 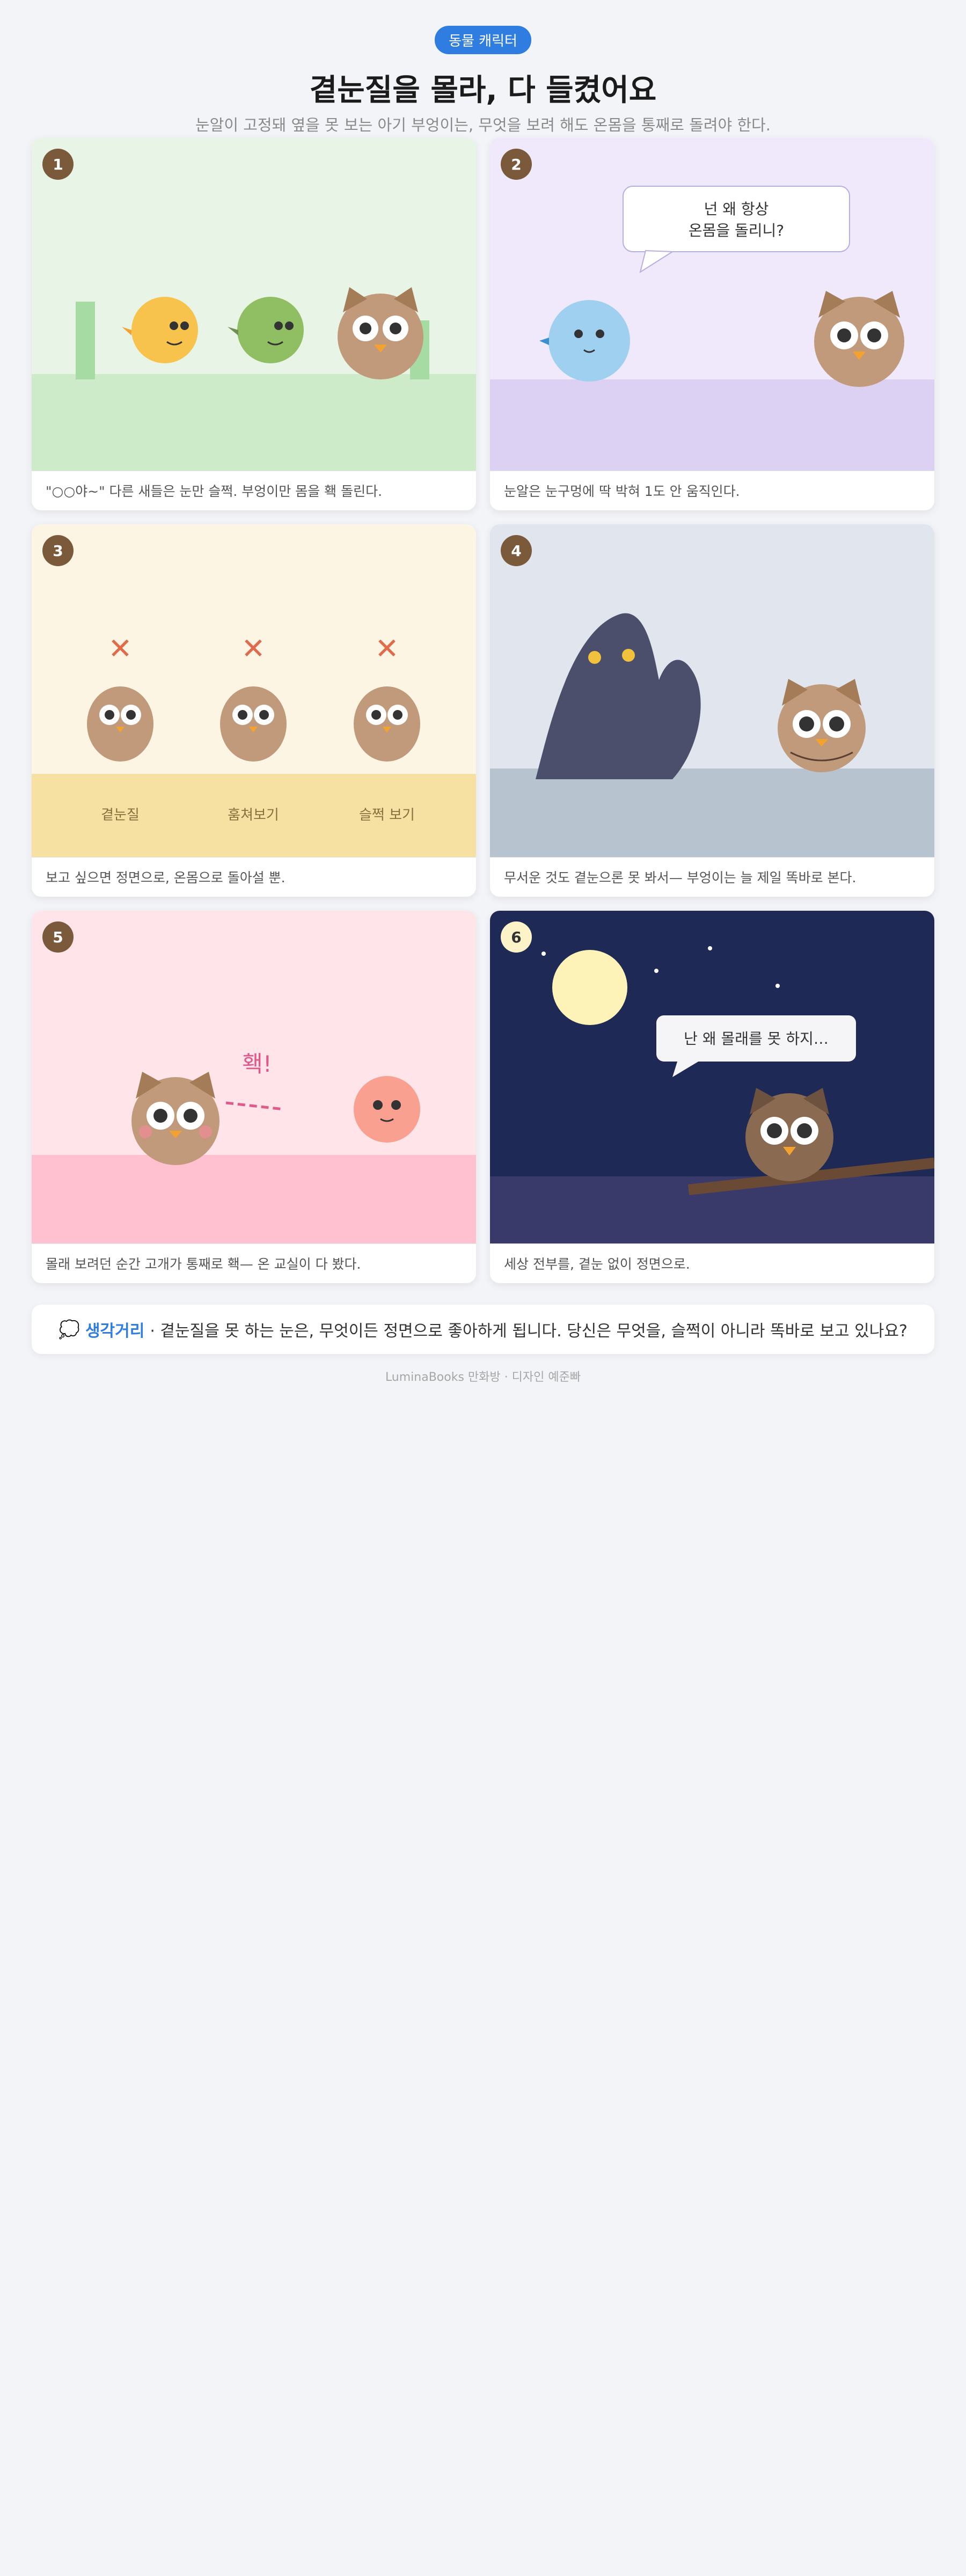 I want to click on panel-2-scene: 넌 왜 항상 온몸을 돌리니?, so click(x=712, y=304).